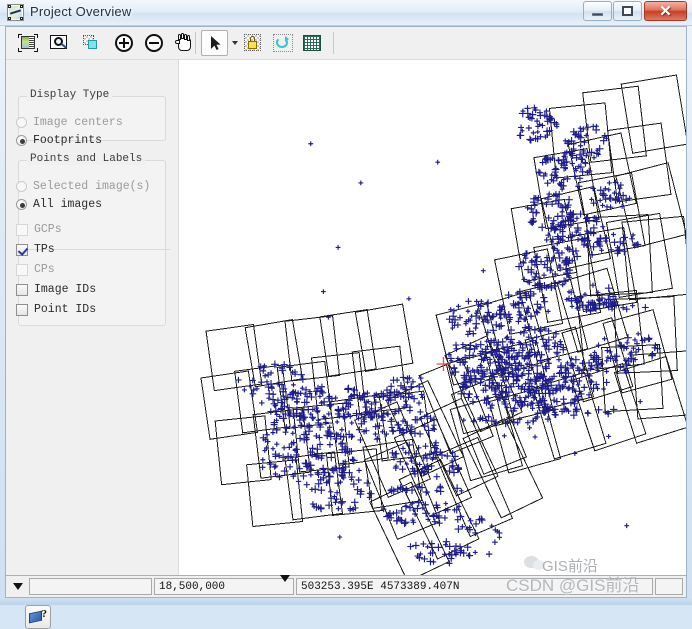  What do you see at coordinates (22, 249) in the screenshot?
I see `checkbox-tps-indicator` at bounding box center [22, 249].